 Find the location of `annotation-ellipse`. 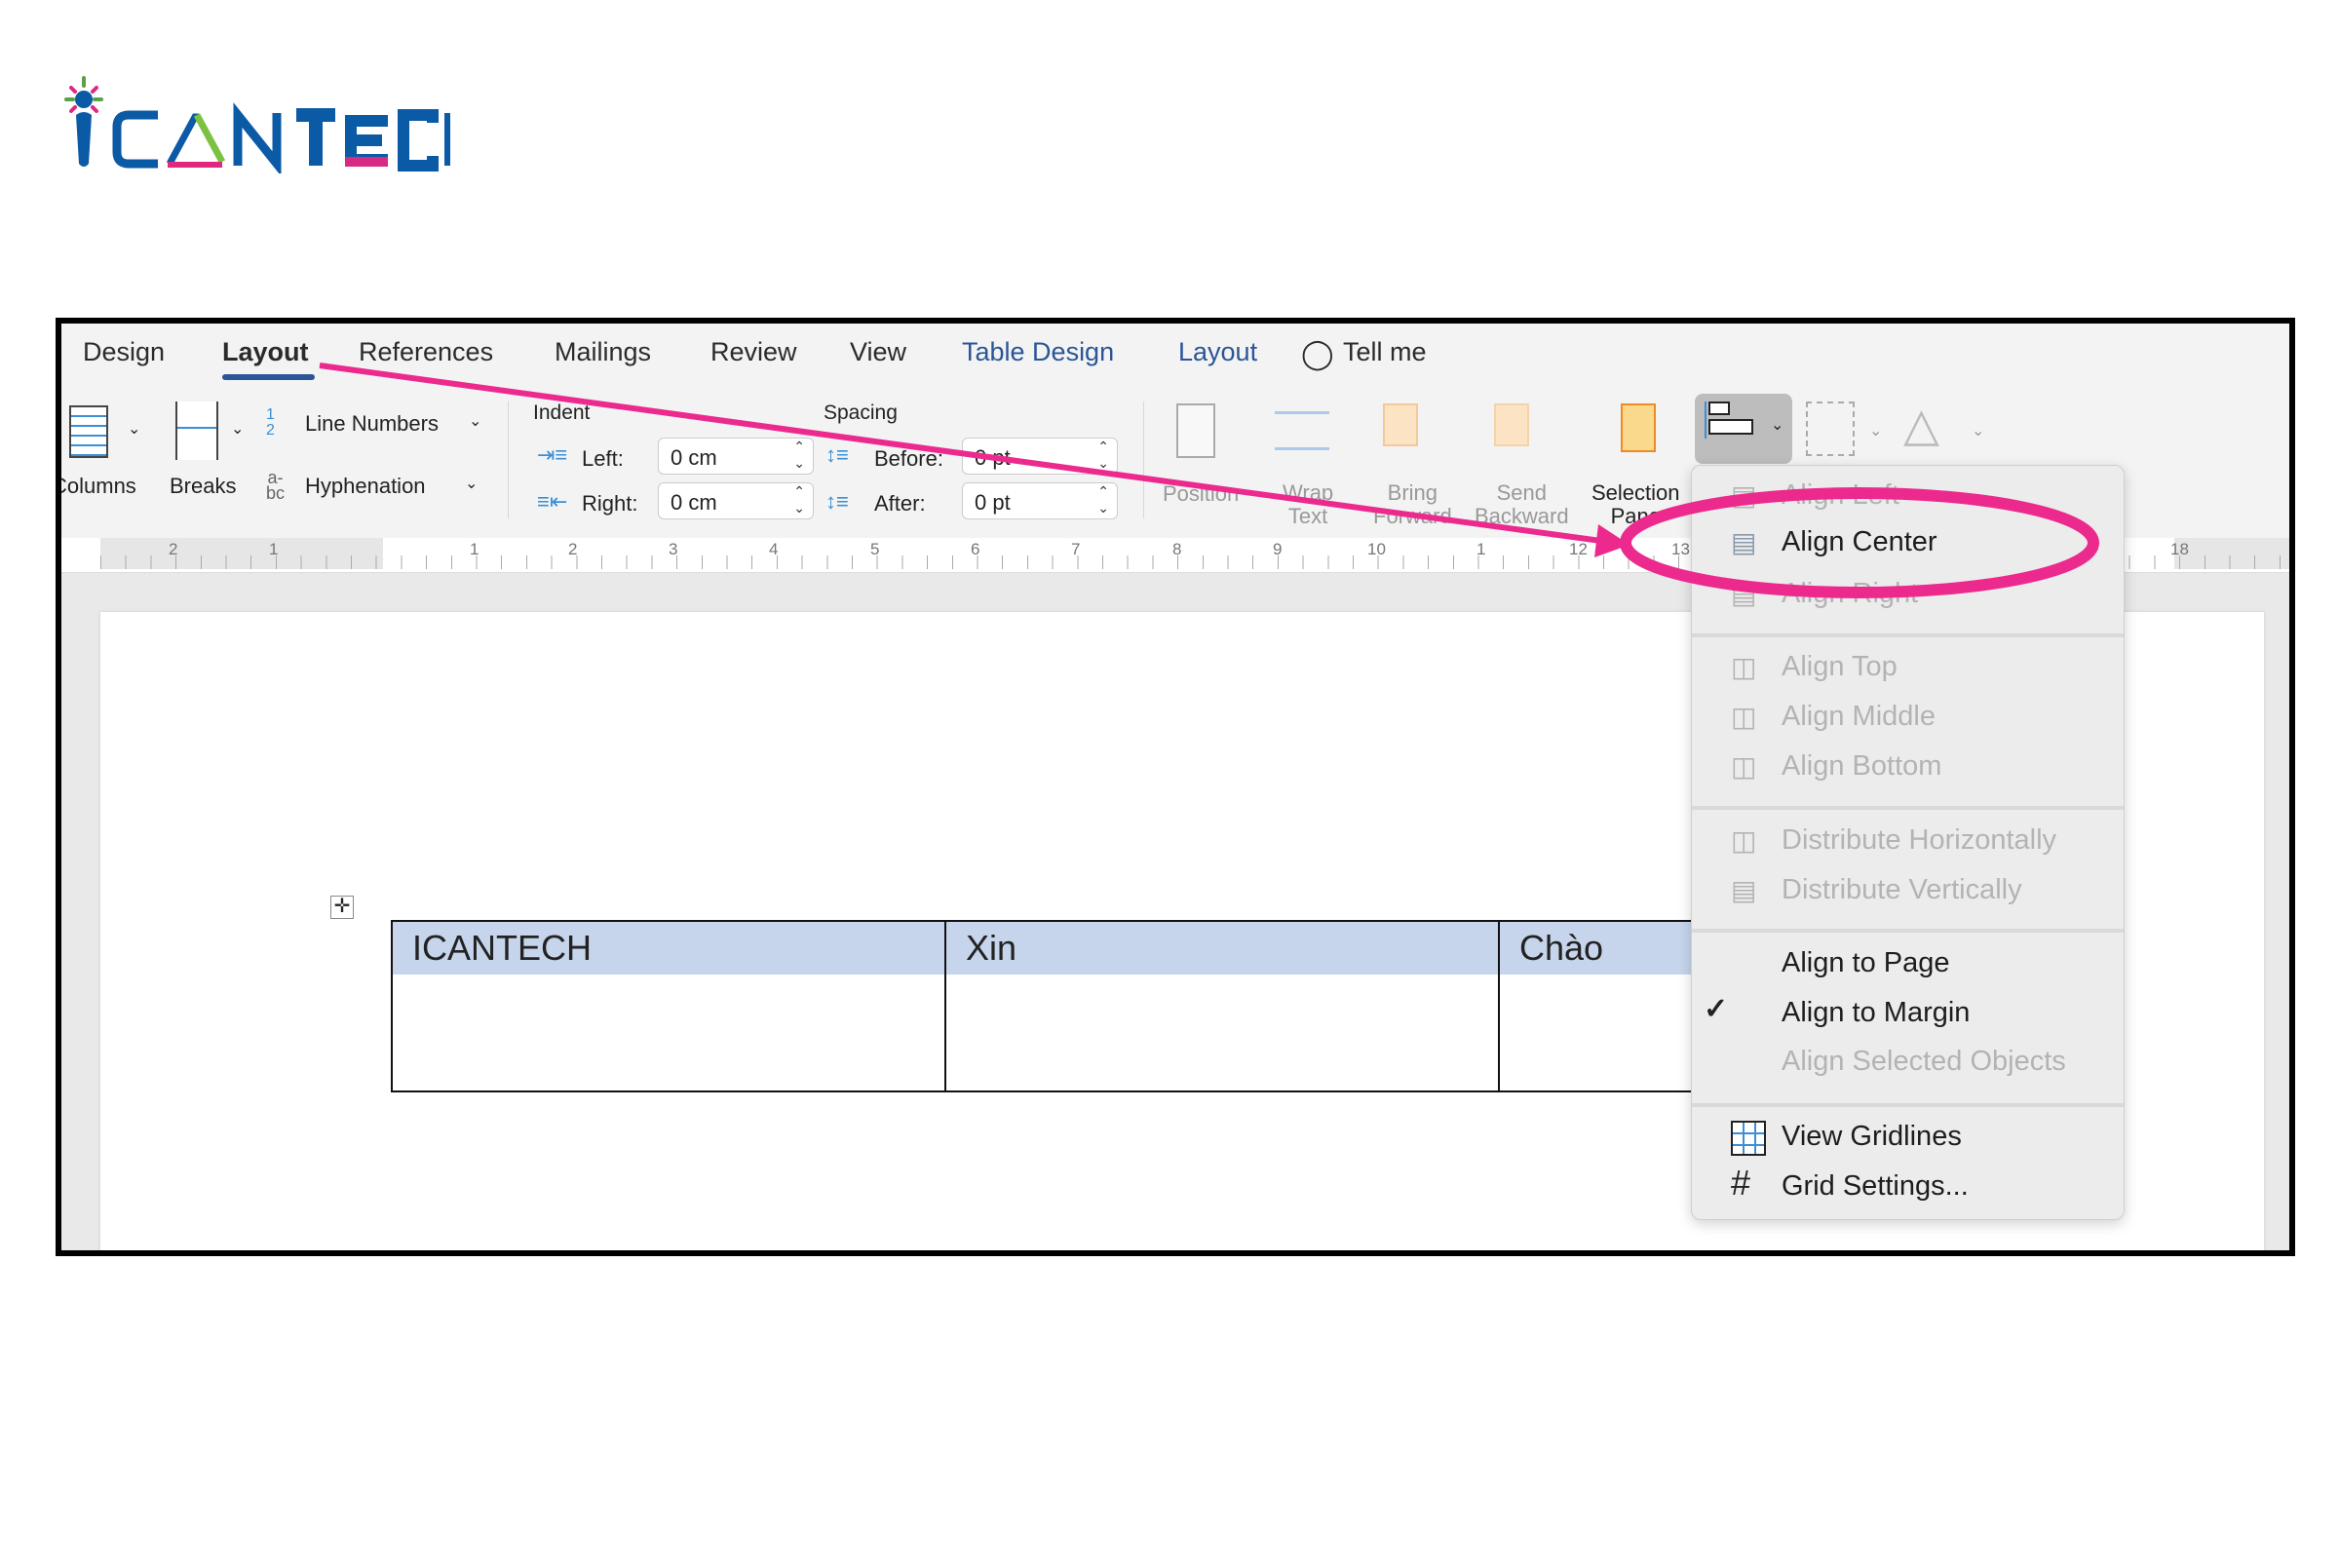

annotation-ellipse is located at coordinates (1859, 542).